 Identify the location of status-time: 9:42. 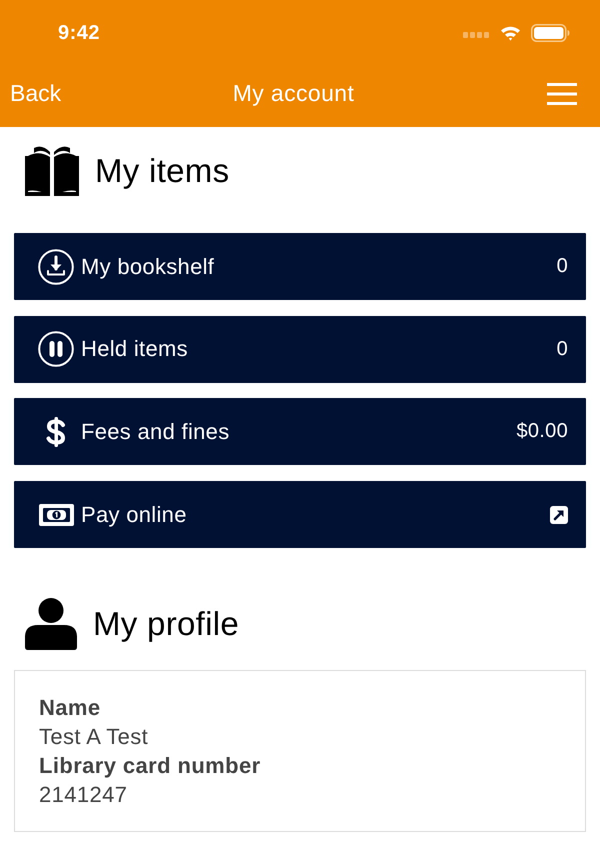
(79, 33).